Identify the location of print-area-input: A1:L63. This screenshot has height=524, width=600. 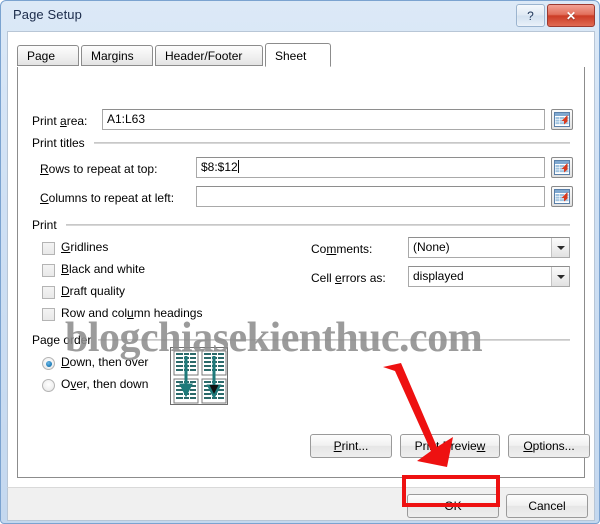
(323, 119).